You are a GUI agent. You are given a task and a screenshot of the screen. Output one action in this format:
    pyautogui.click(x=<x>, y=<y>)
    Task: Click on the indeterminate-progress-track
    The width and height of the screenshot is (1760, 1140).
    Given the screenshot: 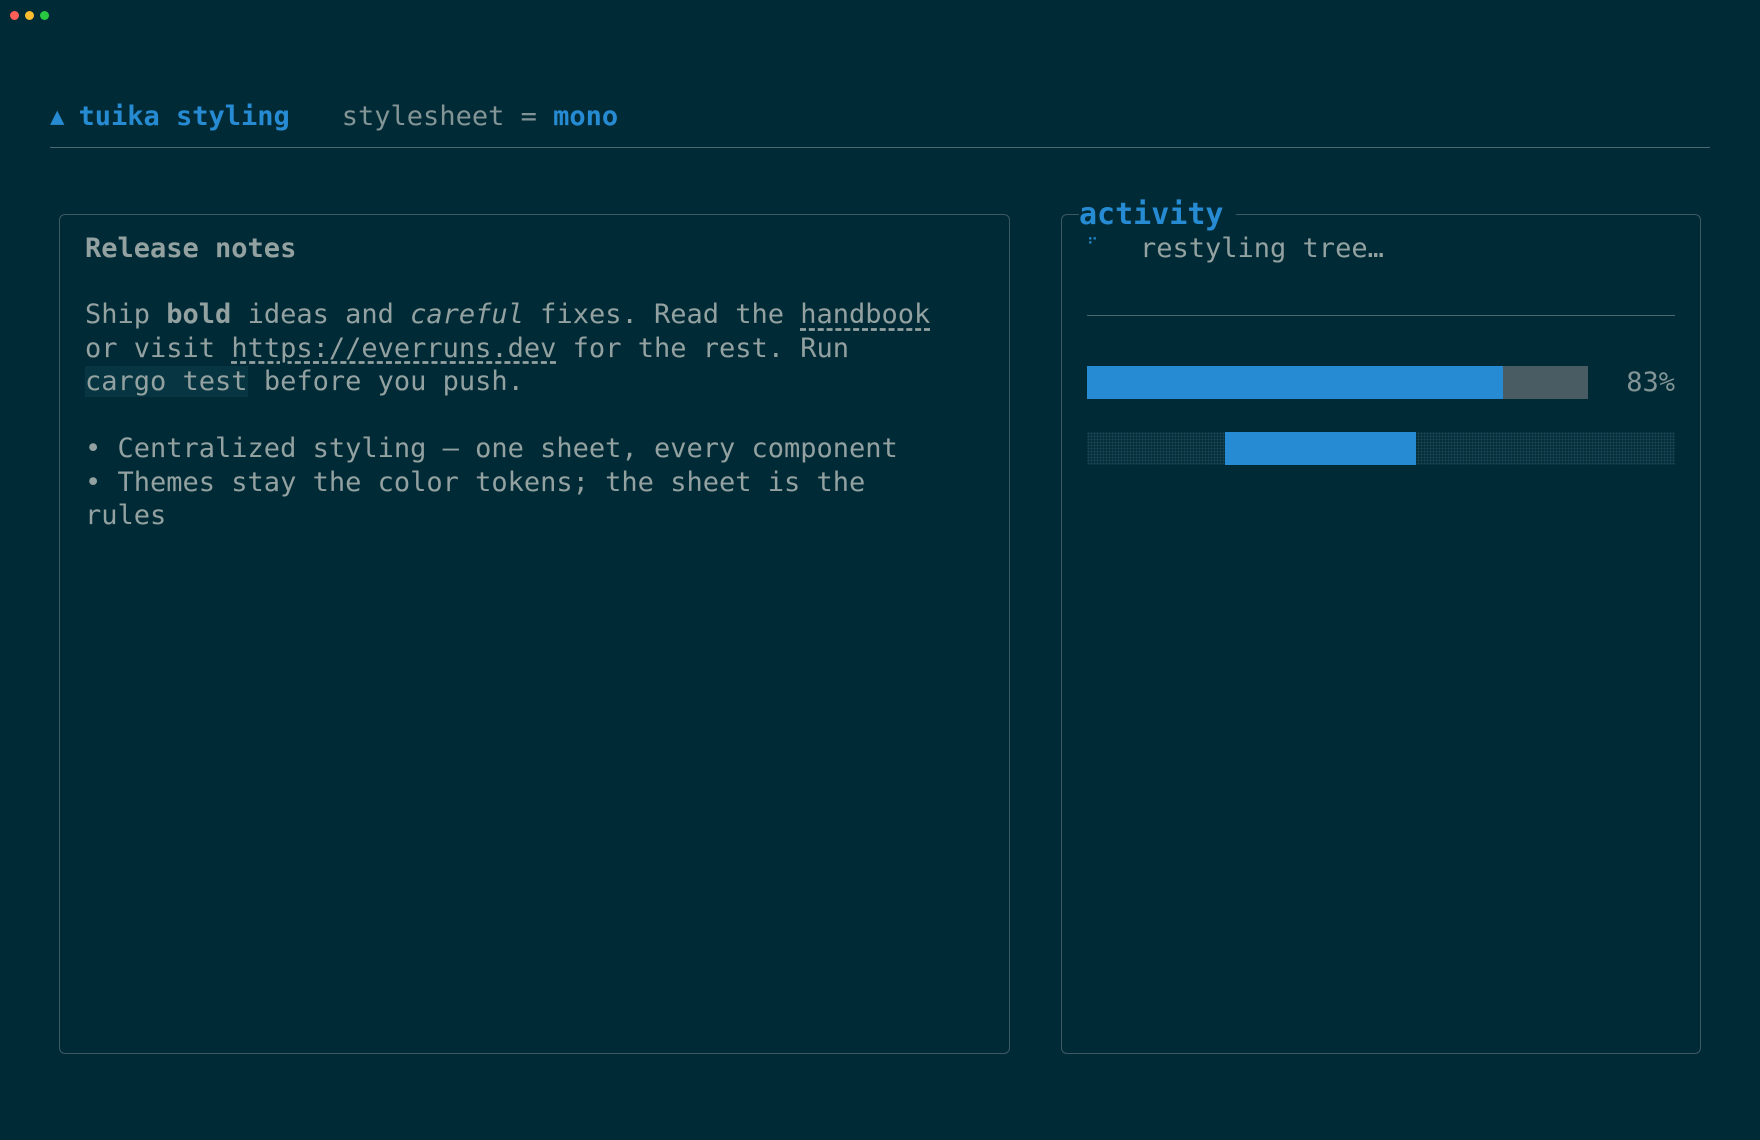 What is the action you would take?
    pyautogui.click(x=1381, y=448)
    